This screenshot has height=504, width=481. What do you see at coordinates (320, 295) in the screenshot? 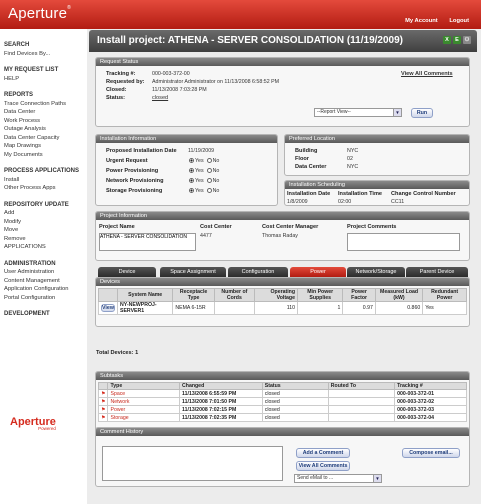
I see `devices-col-header: Min Power Supplies` at bounding box center [320, 295].